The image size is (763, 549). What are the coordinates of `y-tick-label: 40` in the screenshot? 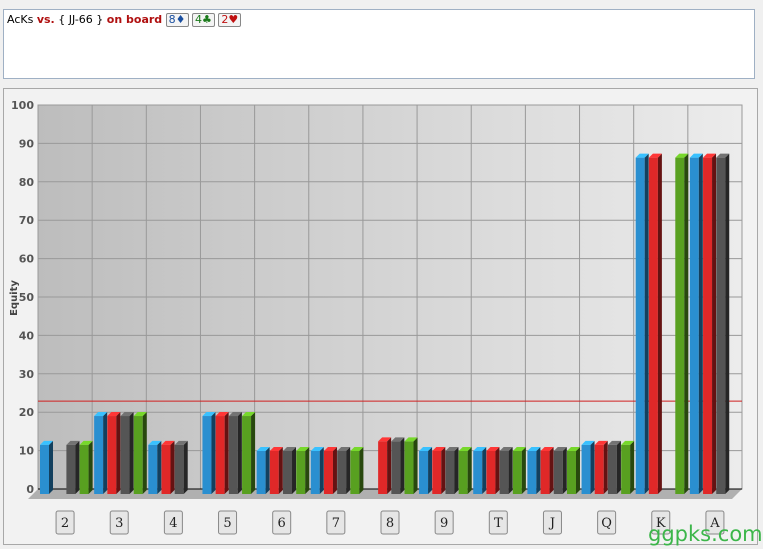 It's located at (27, 335).